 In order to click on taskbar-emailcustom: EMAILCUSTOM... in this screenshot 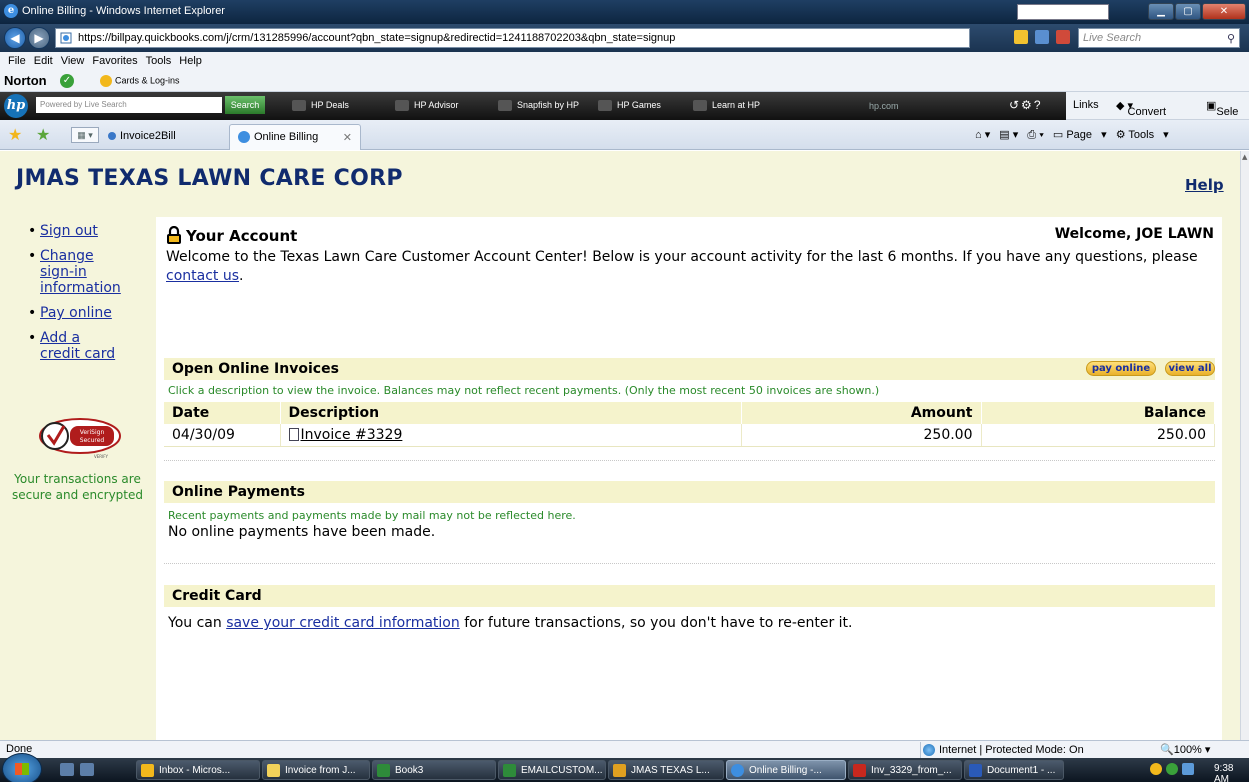, I will do `click(552, 770)`.